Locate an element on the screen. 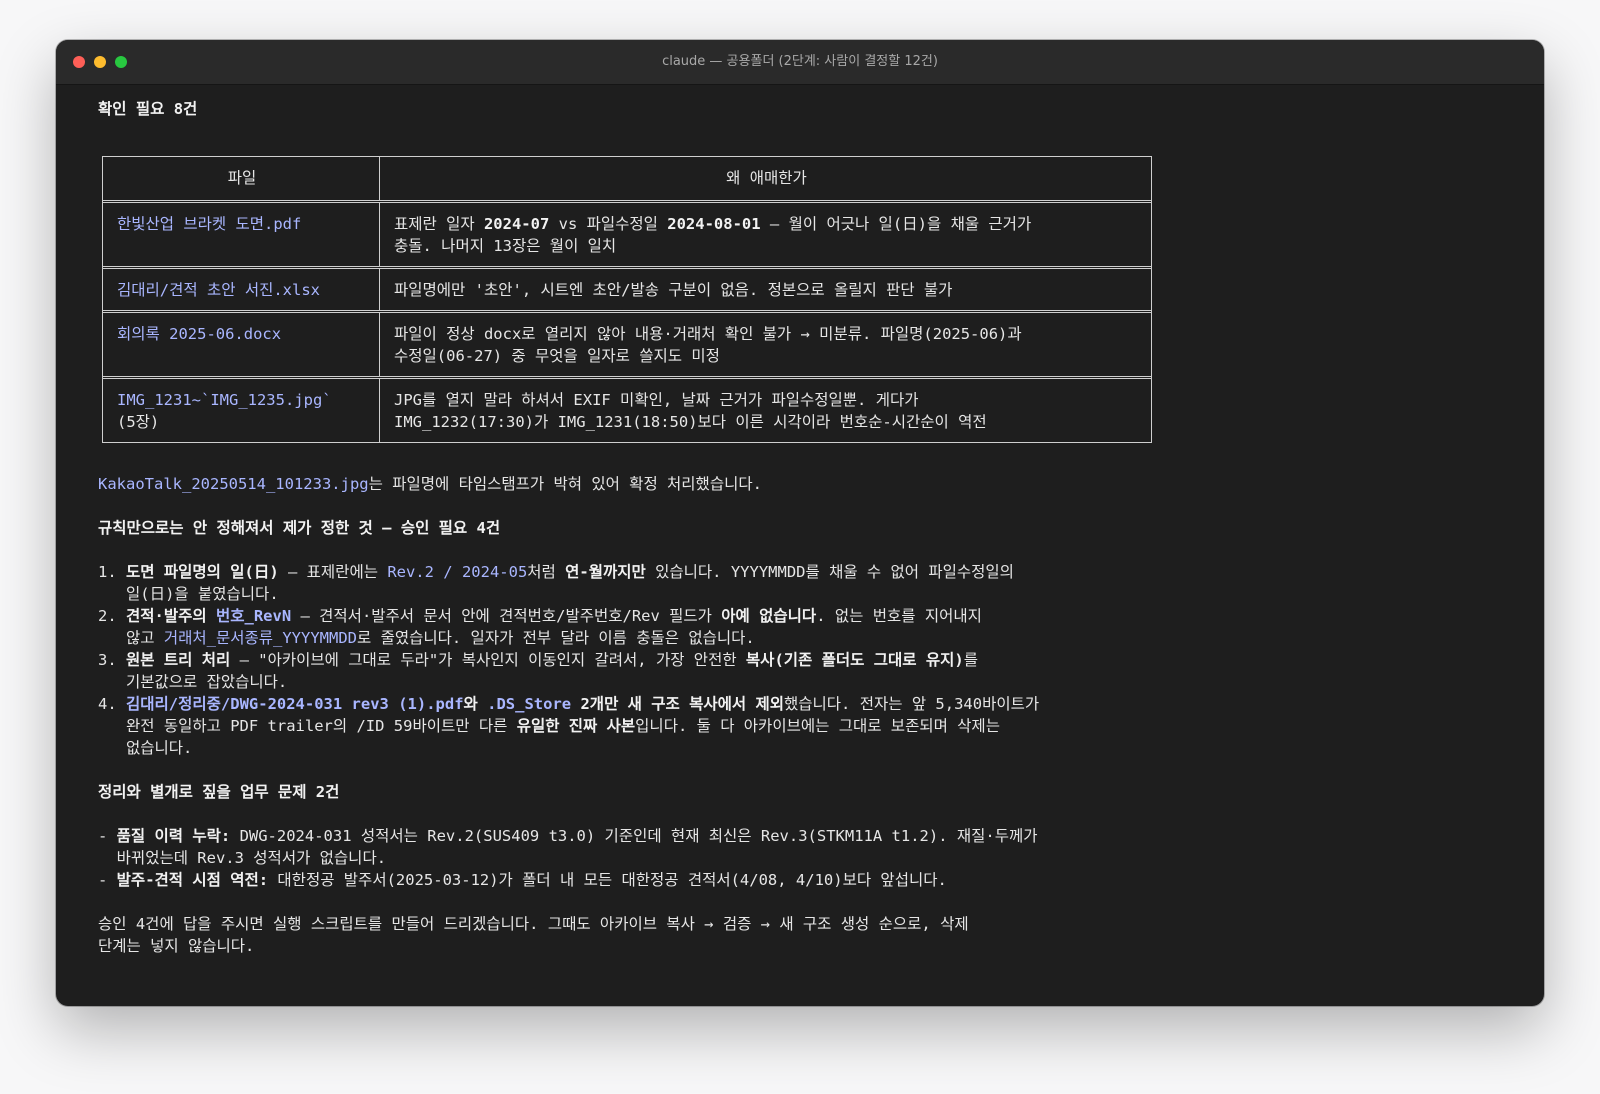 This screenshot has height=1094, width=1600. closing-text: 단계는 넣지 않습니다. is located at coordinates (176, 946).